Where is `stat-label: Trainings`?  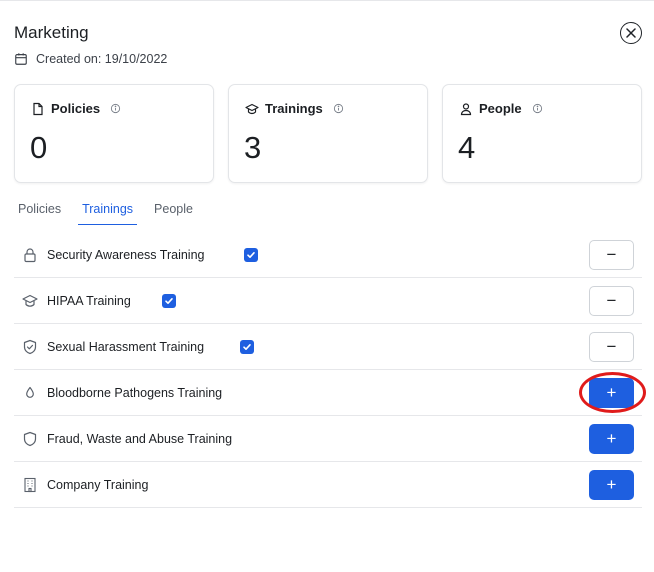
stat-label: Trainings is located at coordinates (294, 108).